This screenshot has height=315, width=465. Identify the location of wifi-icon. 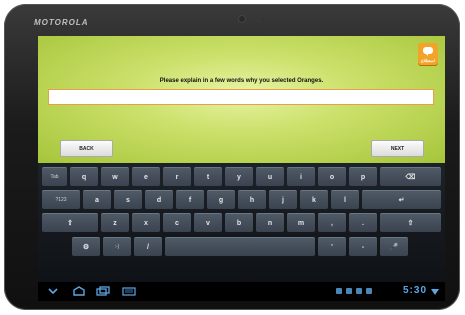
(435, 292).